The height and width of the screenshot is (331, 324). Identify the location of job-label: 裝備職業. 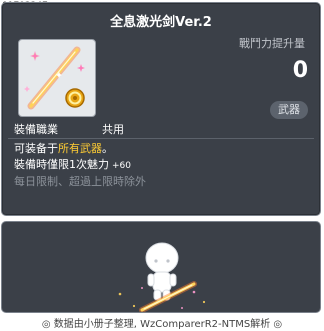
(36, 129).